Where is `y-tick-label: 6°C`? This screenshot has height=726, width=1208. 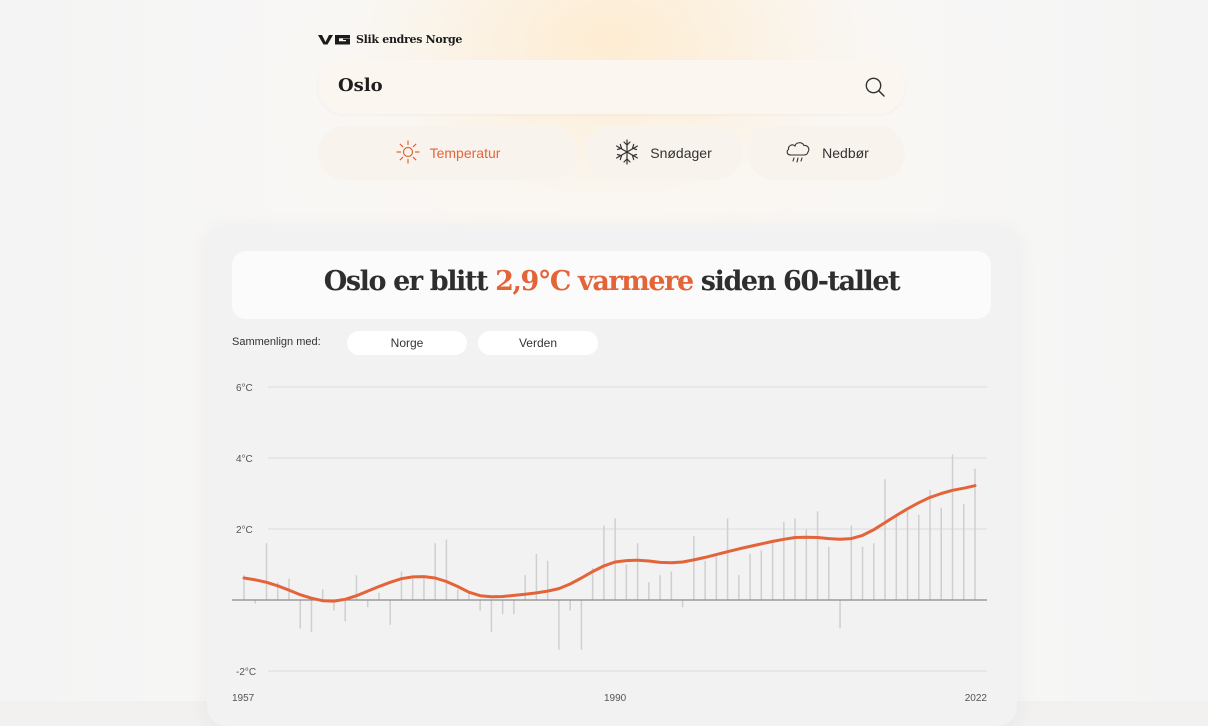 y-tick-label: 6°C is located at coordinates (244, 388).